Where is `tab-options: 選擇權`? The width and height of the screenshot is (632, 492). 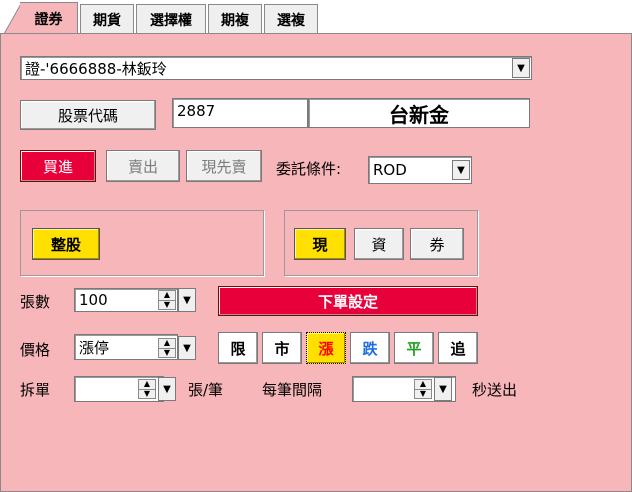 tab-options: 選擇權 is located at coordinates (171, 19).